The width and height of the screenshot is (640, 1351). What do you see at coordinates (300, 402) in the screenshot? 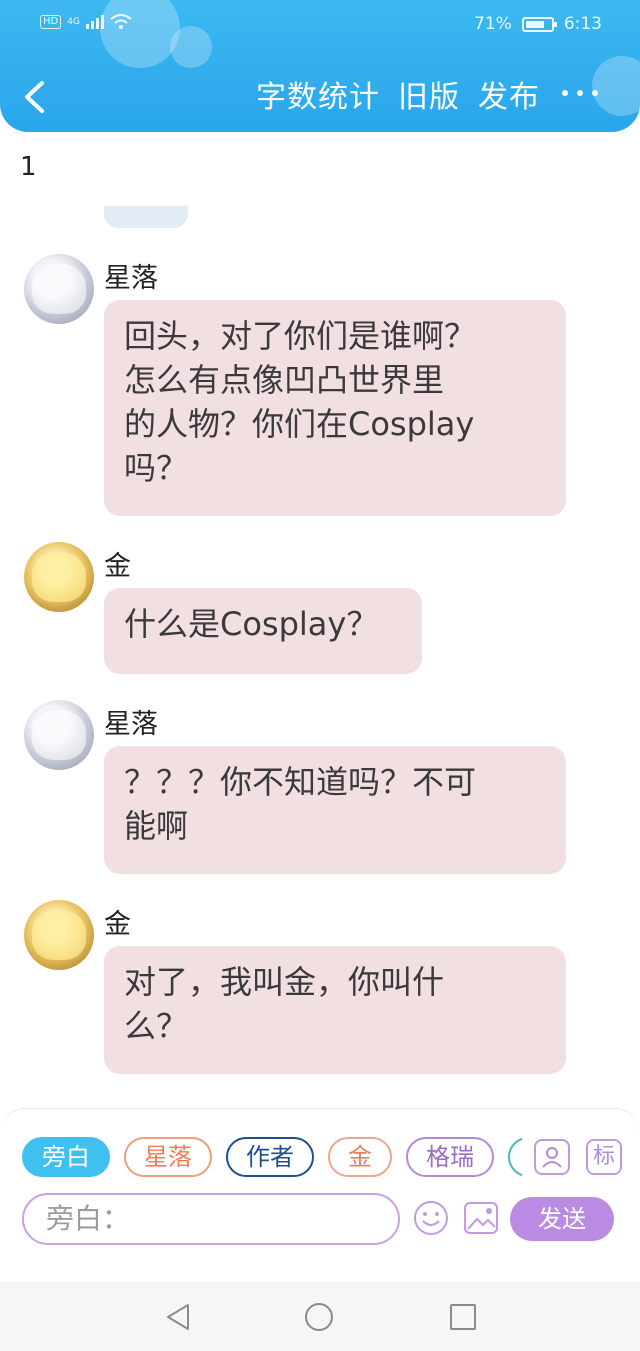
I see `message-text: 回头，对了你们是谁啊？ 怎么有点像凹凸世界里 的人物？你们在Cosplay 吗？` at bounding box center [300, 402].